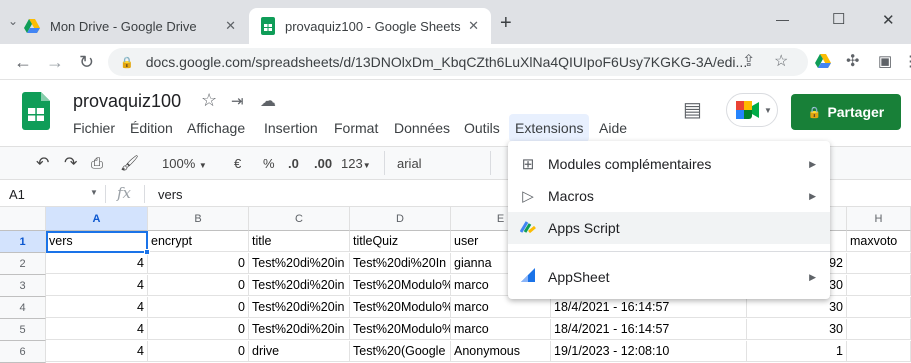 This screenshot has height=363, width=911. I want to click on currency-format-button: €, so click(237, 164).